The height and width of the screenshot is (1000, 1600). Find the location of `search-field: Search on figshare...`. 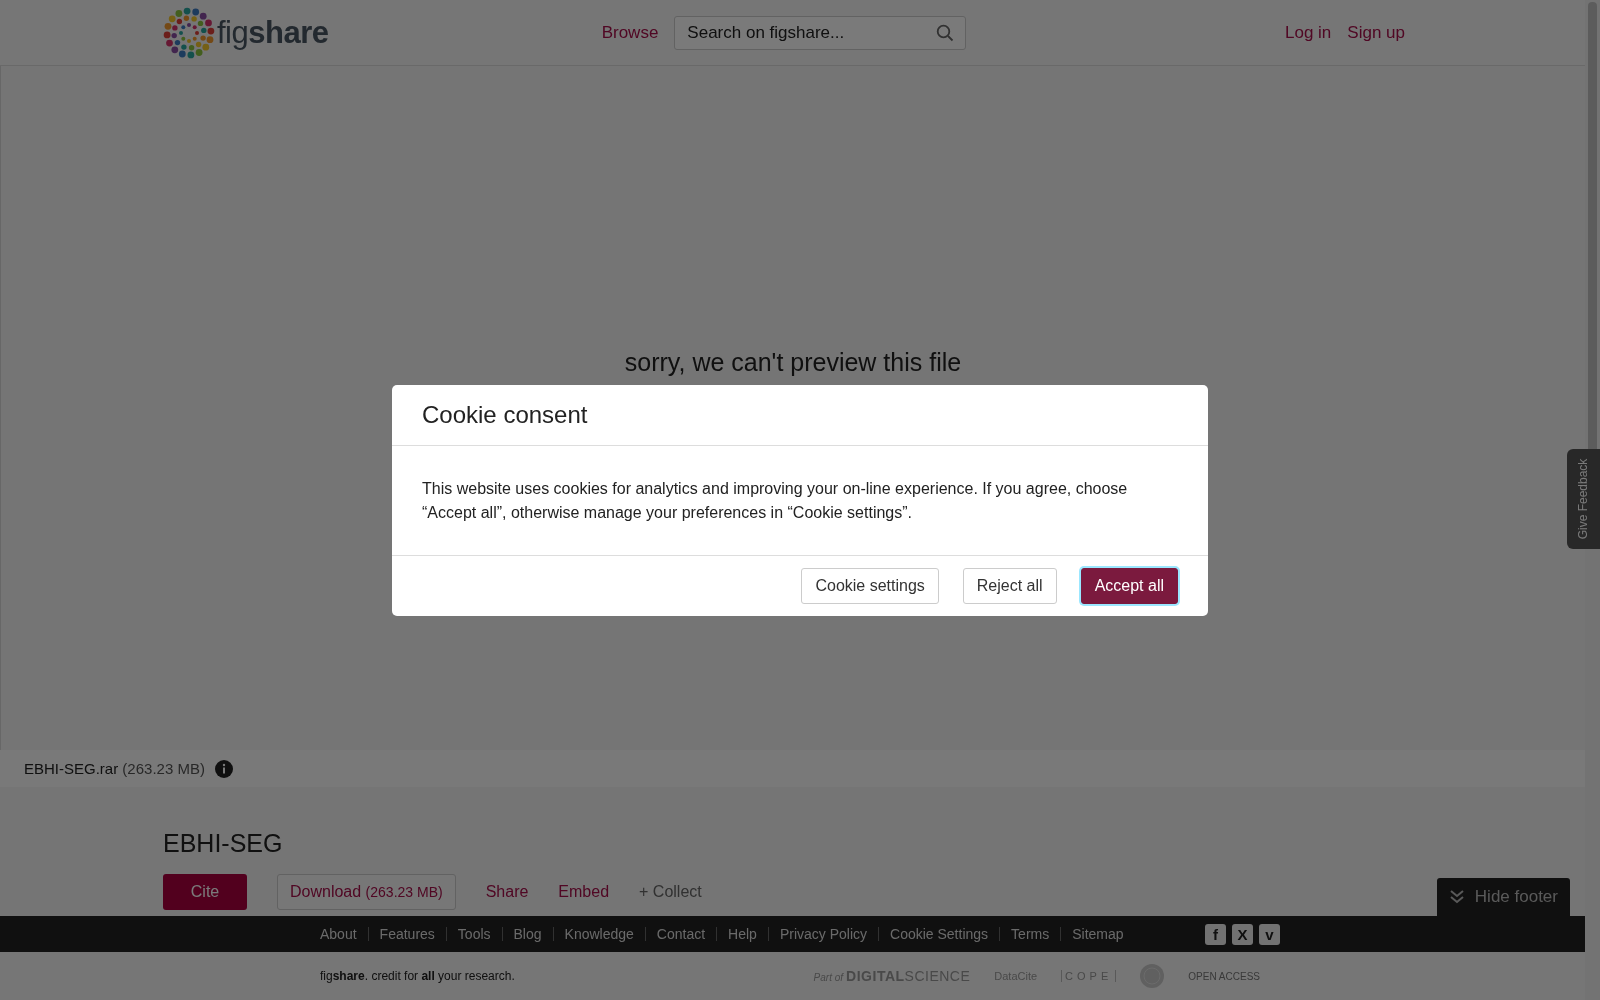

search-field: Search on figshare... is located at coordinates (820, 32).